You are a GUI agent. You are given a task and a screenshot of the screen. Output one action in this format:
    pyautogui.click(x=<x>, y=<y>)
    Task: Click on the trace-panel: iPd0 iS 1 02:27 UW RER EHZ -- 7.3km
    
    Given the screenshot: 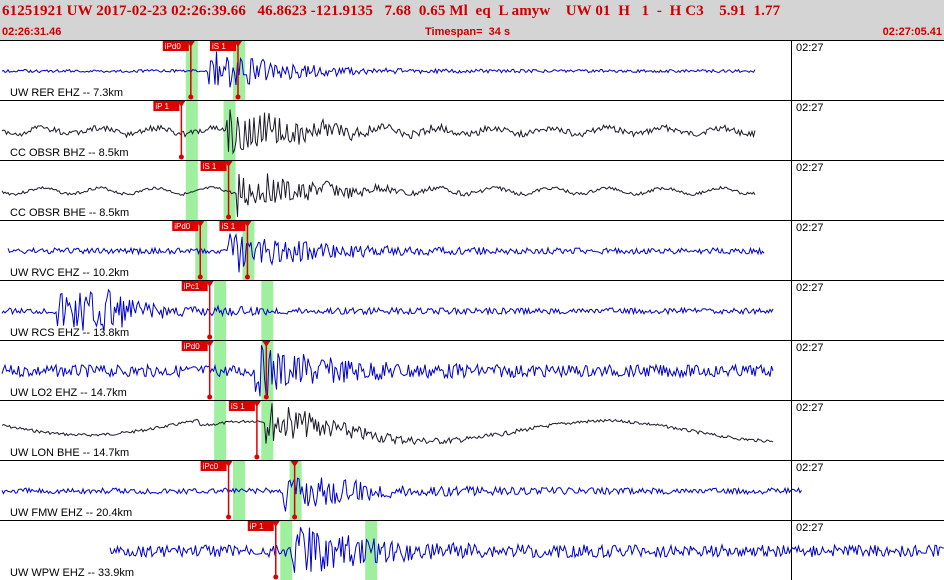 What is the action you would take?
    pyautogui.click(x=472, y=70)
    